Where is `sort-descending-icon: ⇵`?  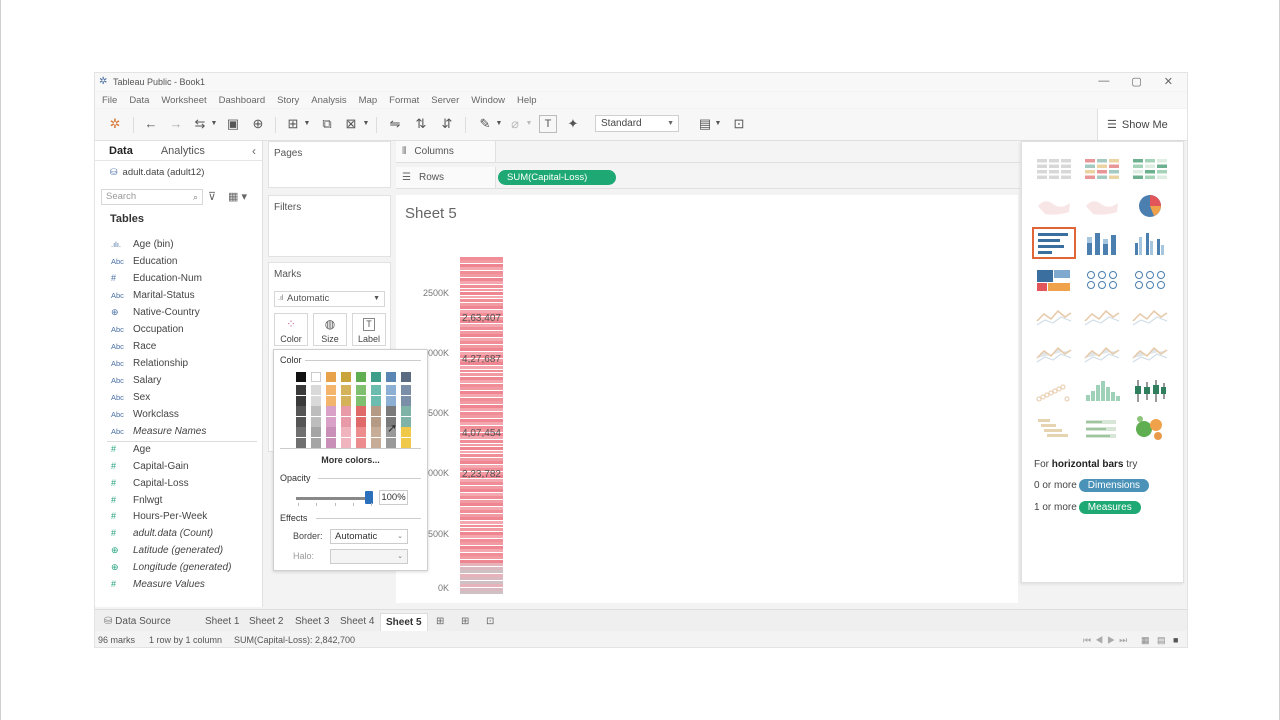
sort-descending-icon: ⇵ is located at coordinates (447, 124).